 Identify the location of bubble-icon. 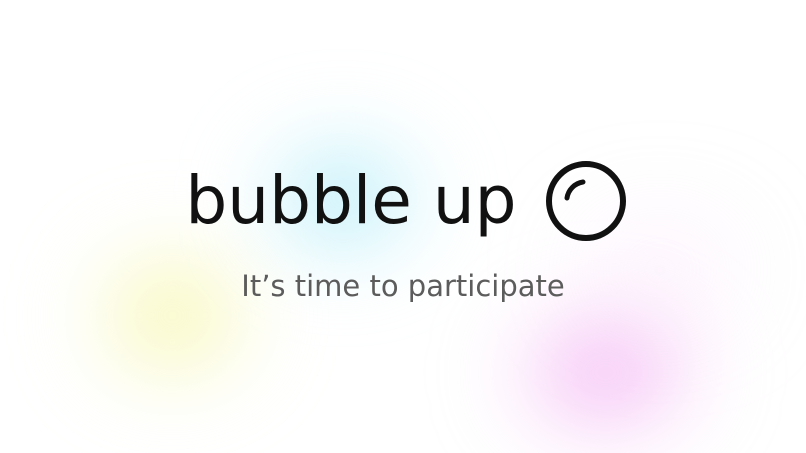
(585, 201).